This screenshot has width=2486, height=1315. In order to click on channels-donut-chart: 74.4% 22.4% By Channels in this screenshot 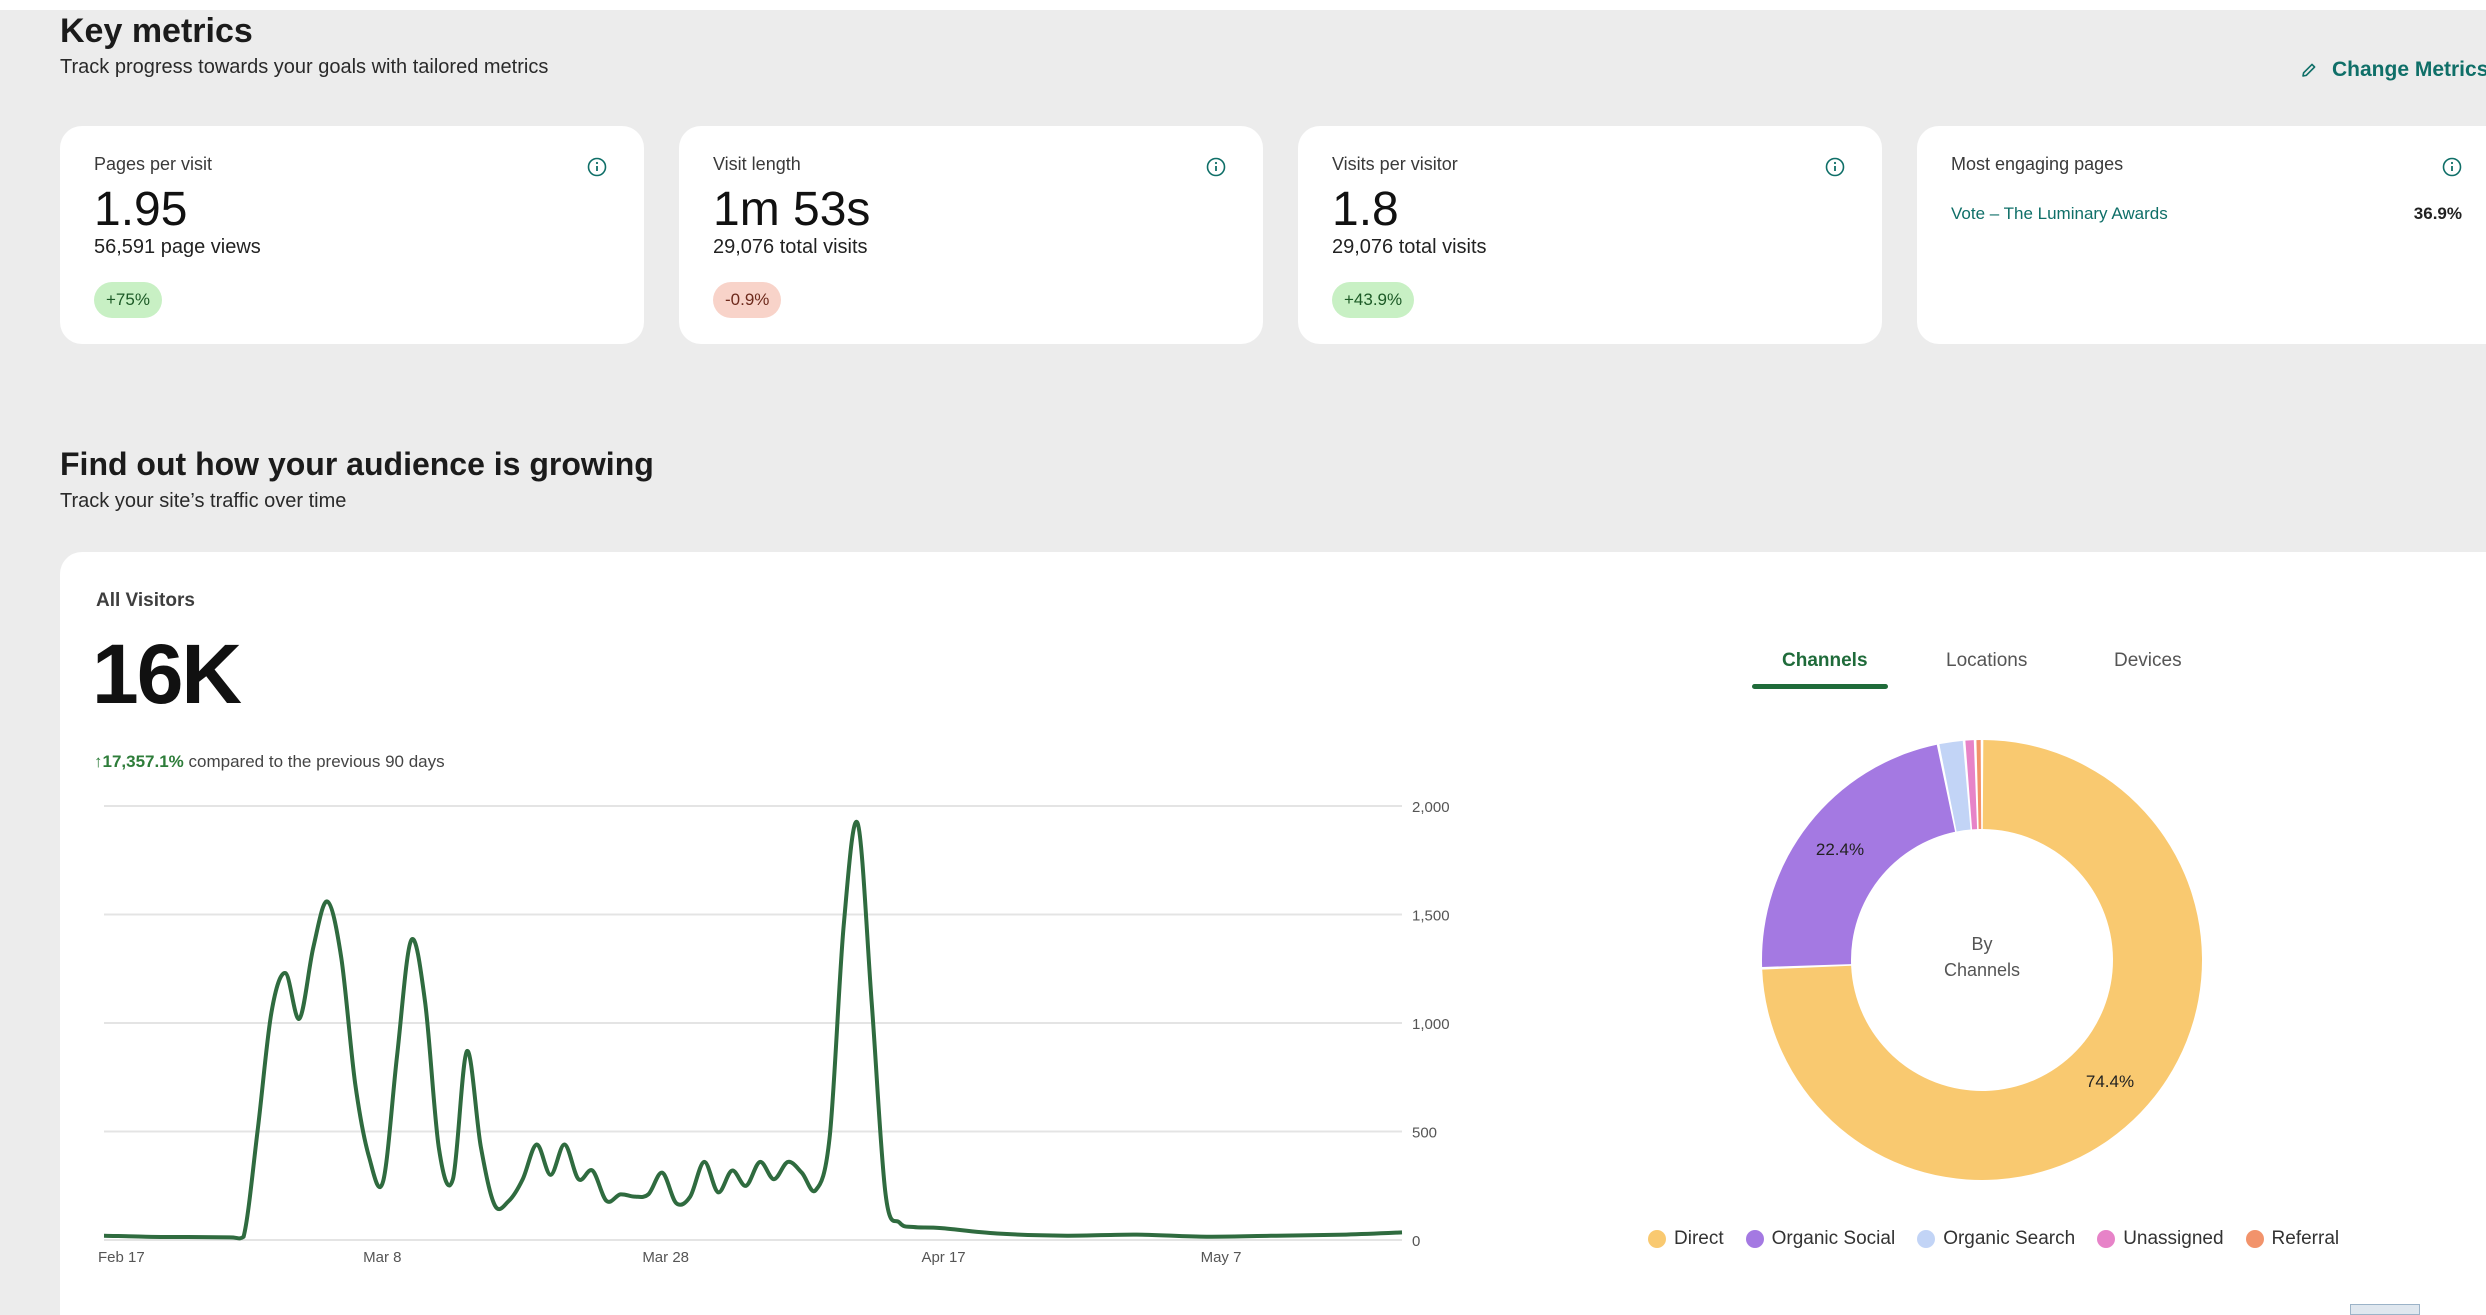, I will do `click(1981, 960)`.